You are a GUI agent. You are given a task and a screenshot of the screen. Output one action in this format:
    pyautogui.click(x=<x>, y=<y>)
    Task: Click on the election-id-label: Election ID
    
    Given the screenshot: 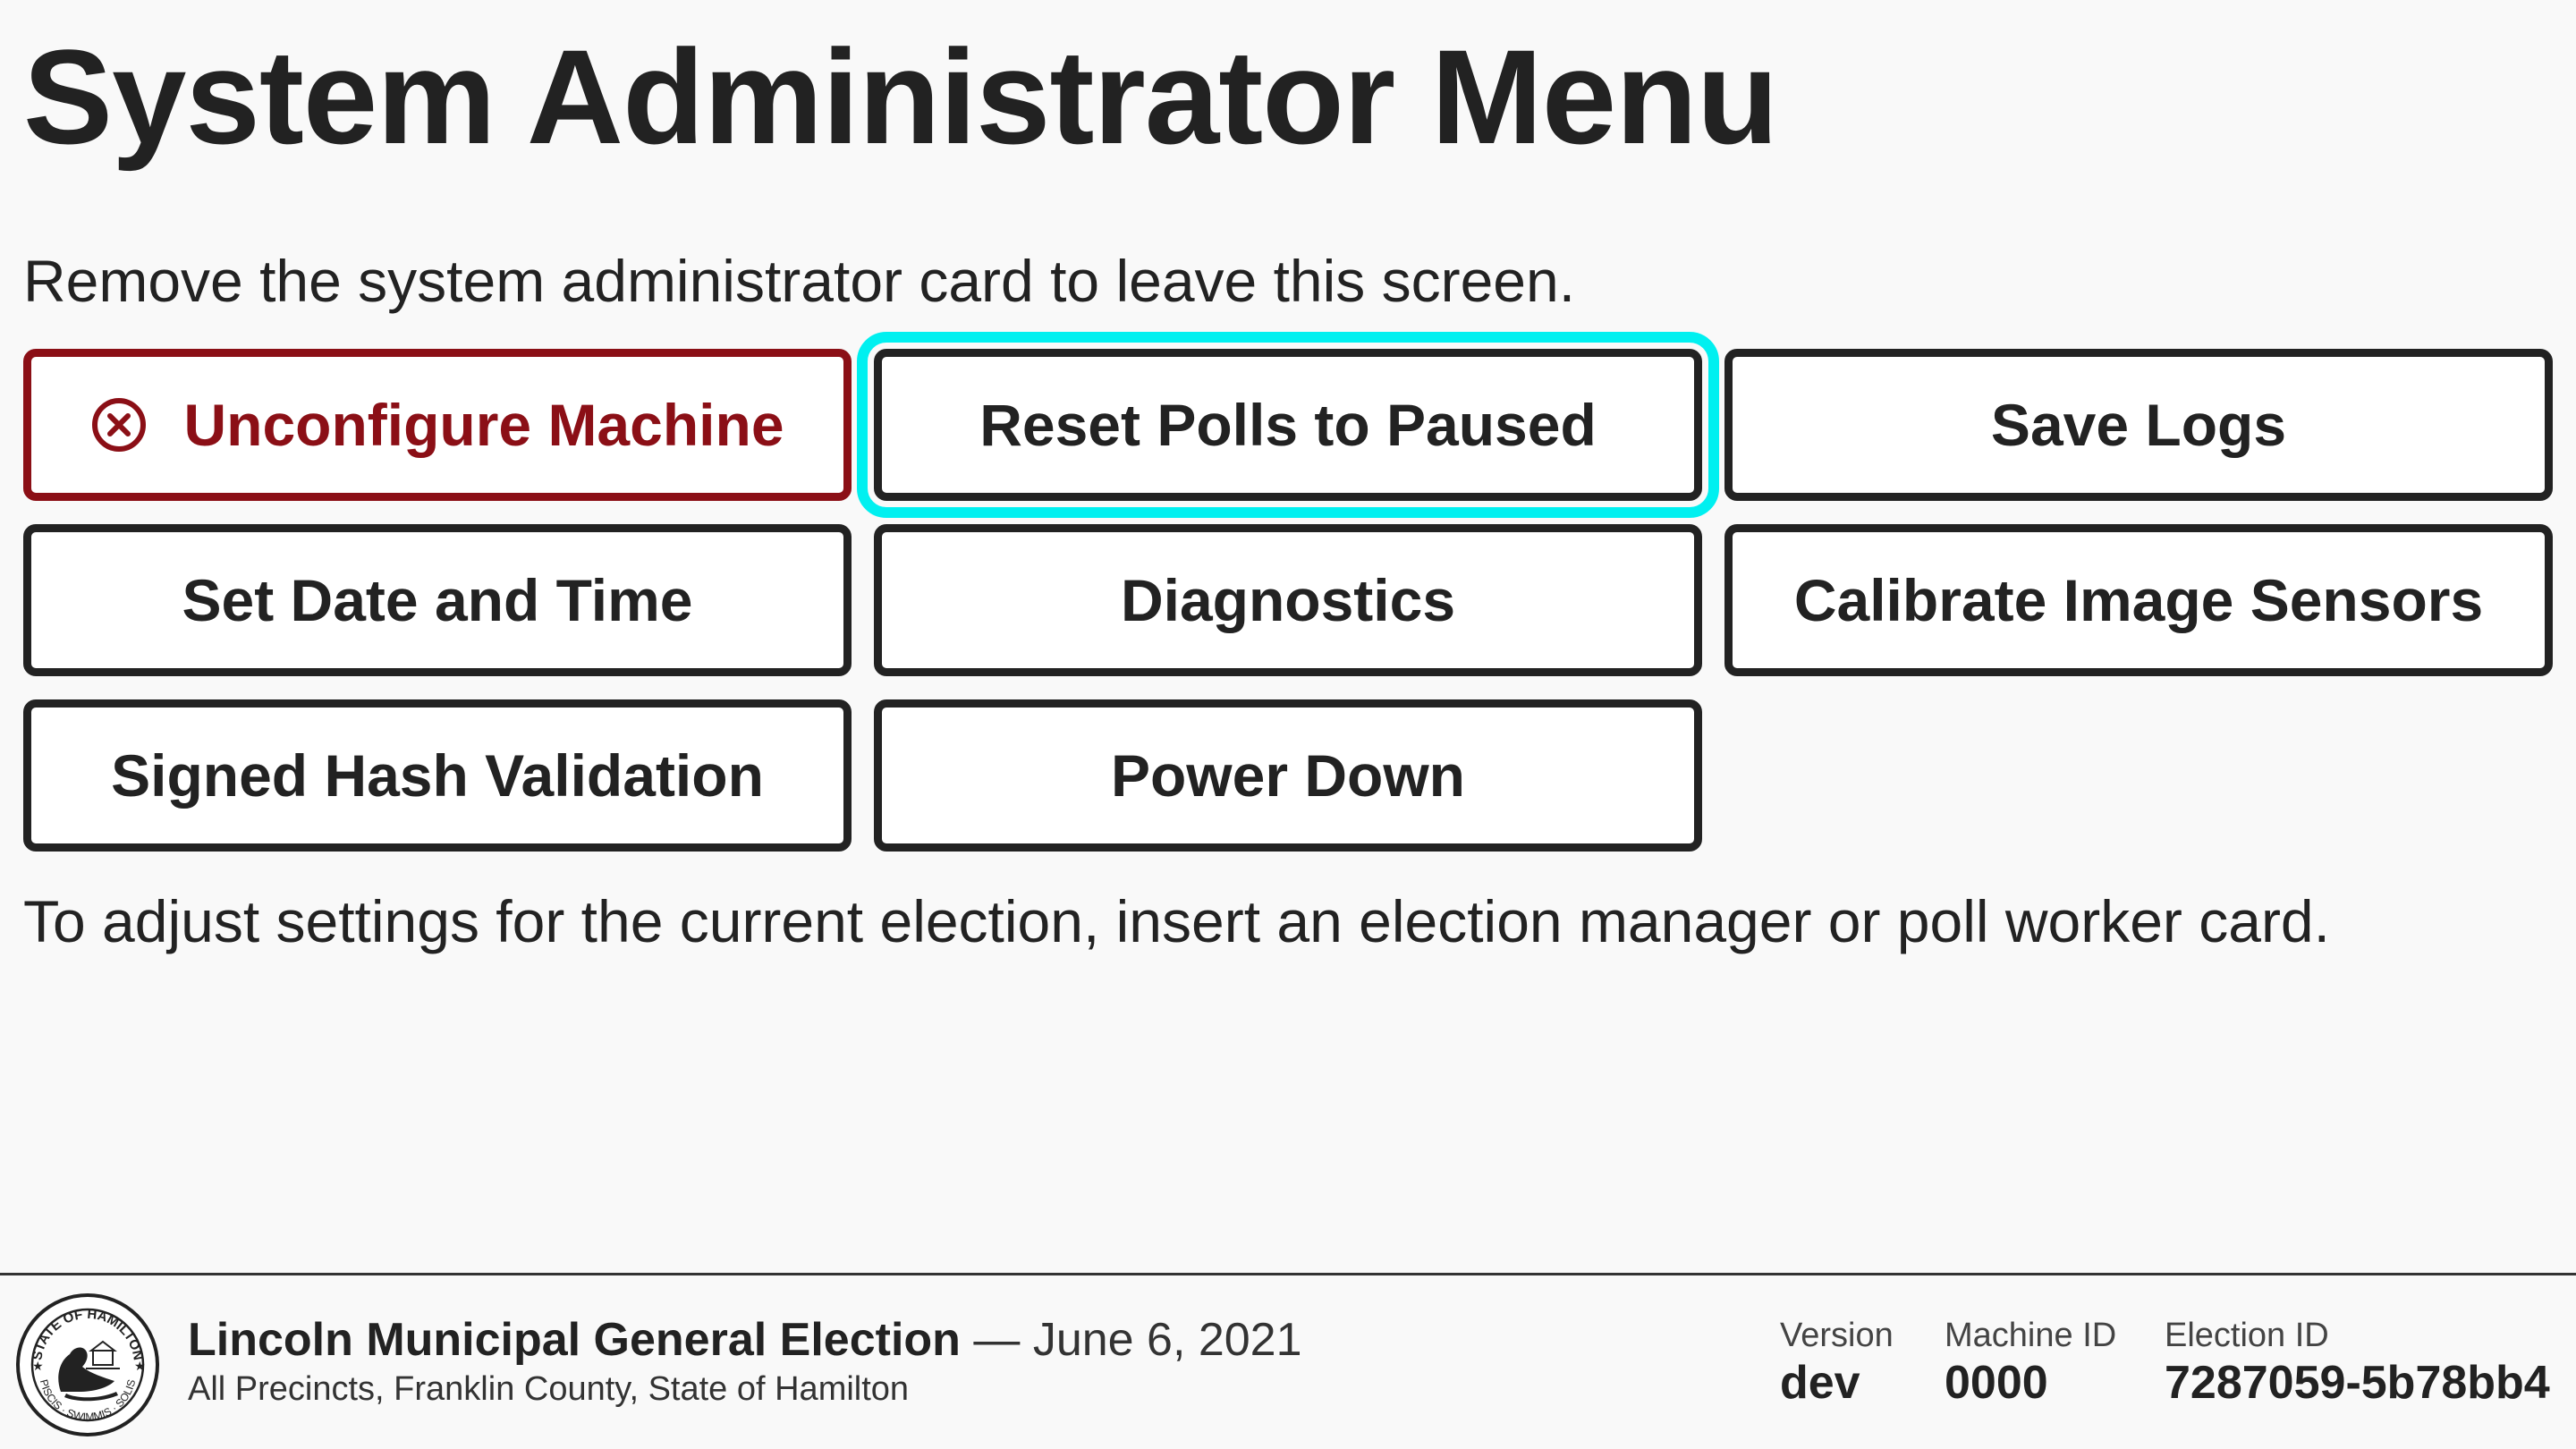 What is the action you would take?
    pyautogui.click(x=2247, y=1335)
    